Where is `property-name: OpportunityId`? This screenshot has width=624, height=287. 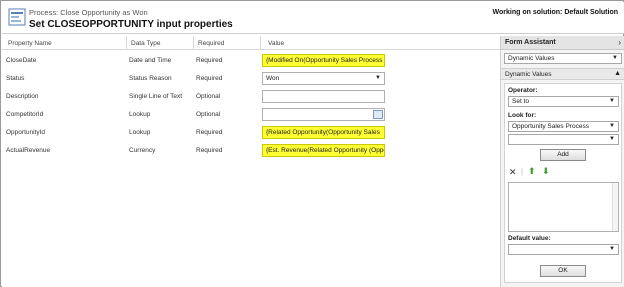
property-name: OpportunityId is located at coordinates (26, 132).